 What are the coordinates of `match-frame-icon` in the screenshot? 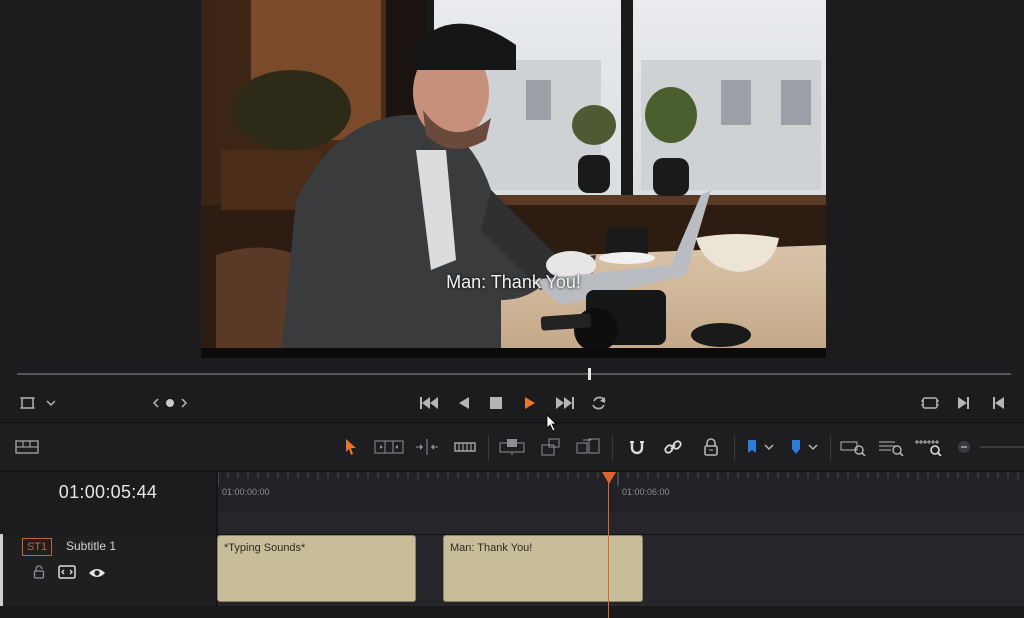 It's located at (930, 403).